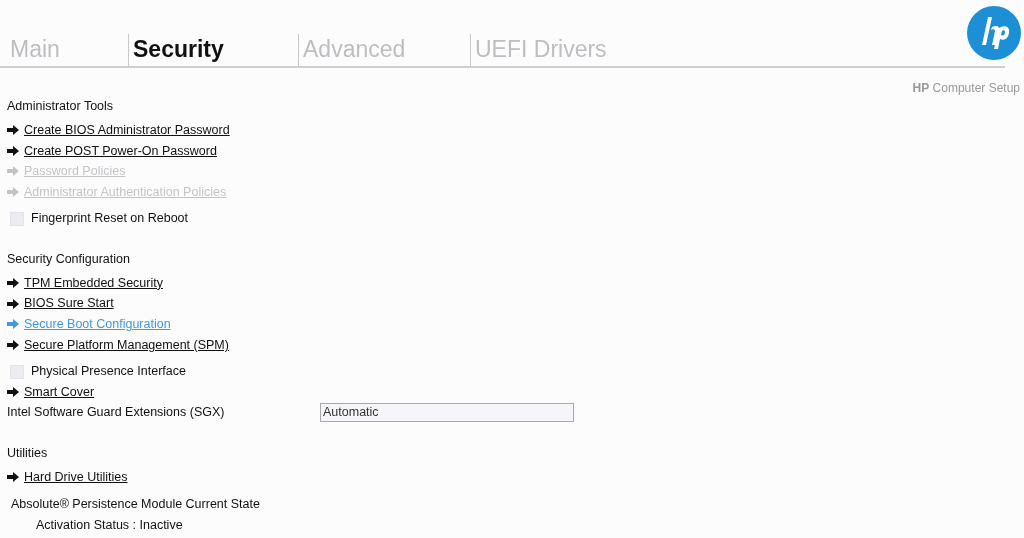 This screenshot has height=538, width=1024. What do you see at coordinates (76, 477) in the screenshot?
I see `menu-link: Hard Drive Utilities` at bounding box center [76, 477].